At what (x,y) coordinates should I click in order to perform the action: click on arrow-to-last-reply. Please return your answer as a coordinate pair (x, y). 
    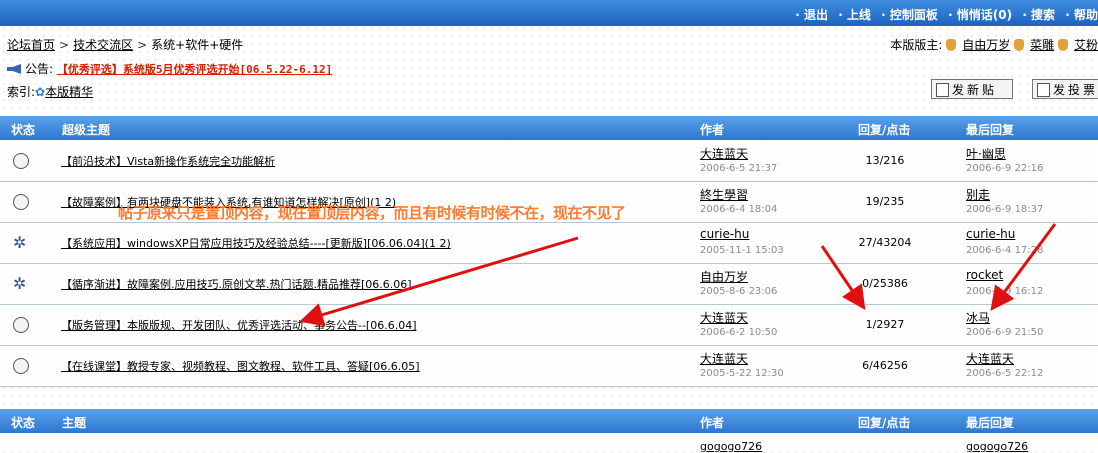
    Looking at the image, I should click on (1023, 267).